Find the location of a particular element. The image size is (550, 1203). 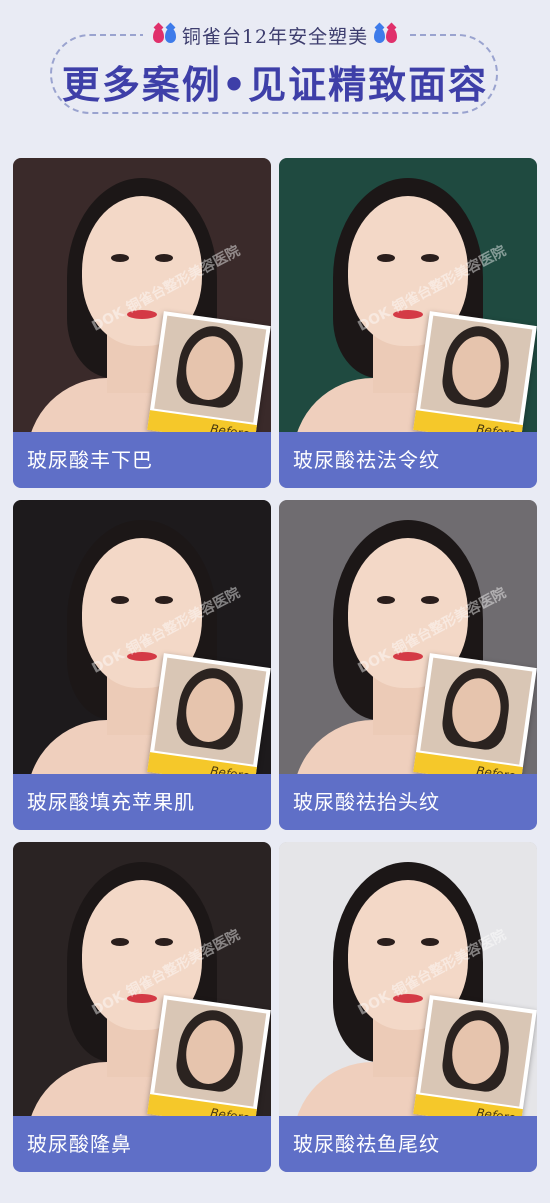

subtitle-pill: 铜雀台12年安全塑美 is located at coordinates (275, 35).